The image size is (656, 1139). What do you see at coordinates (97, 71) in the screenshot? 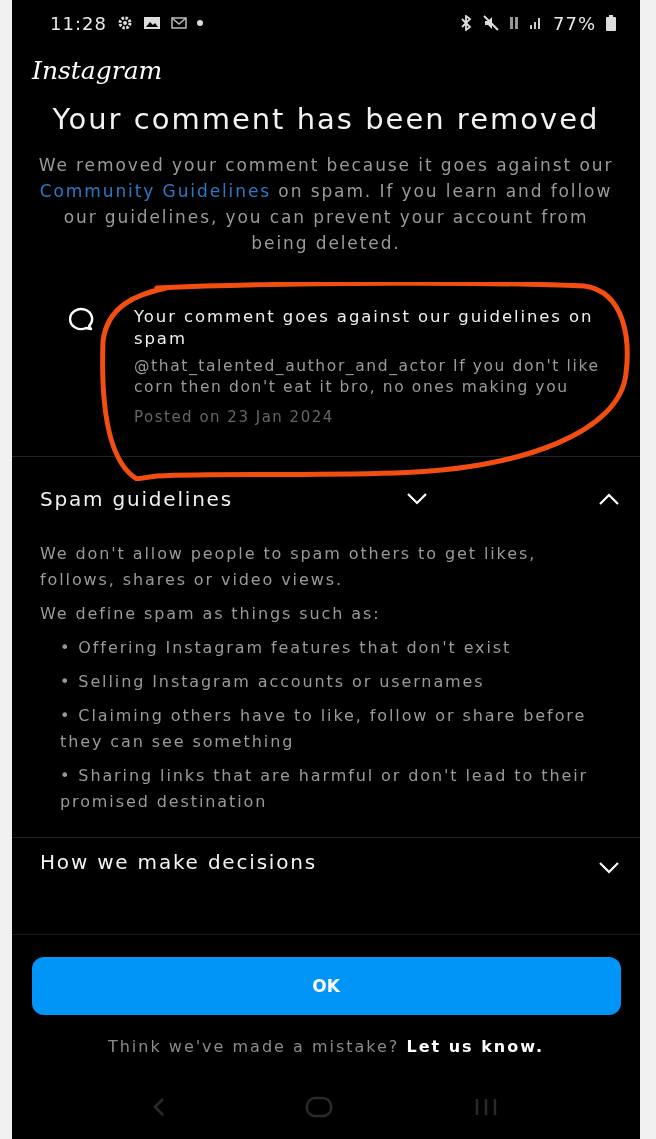
I see `app-logo: Instagram` at bounding box center [97, 71].